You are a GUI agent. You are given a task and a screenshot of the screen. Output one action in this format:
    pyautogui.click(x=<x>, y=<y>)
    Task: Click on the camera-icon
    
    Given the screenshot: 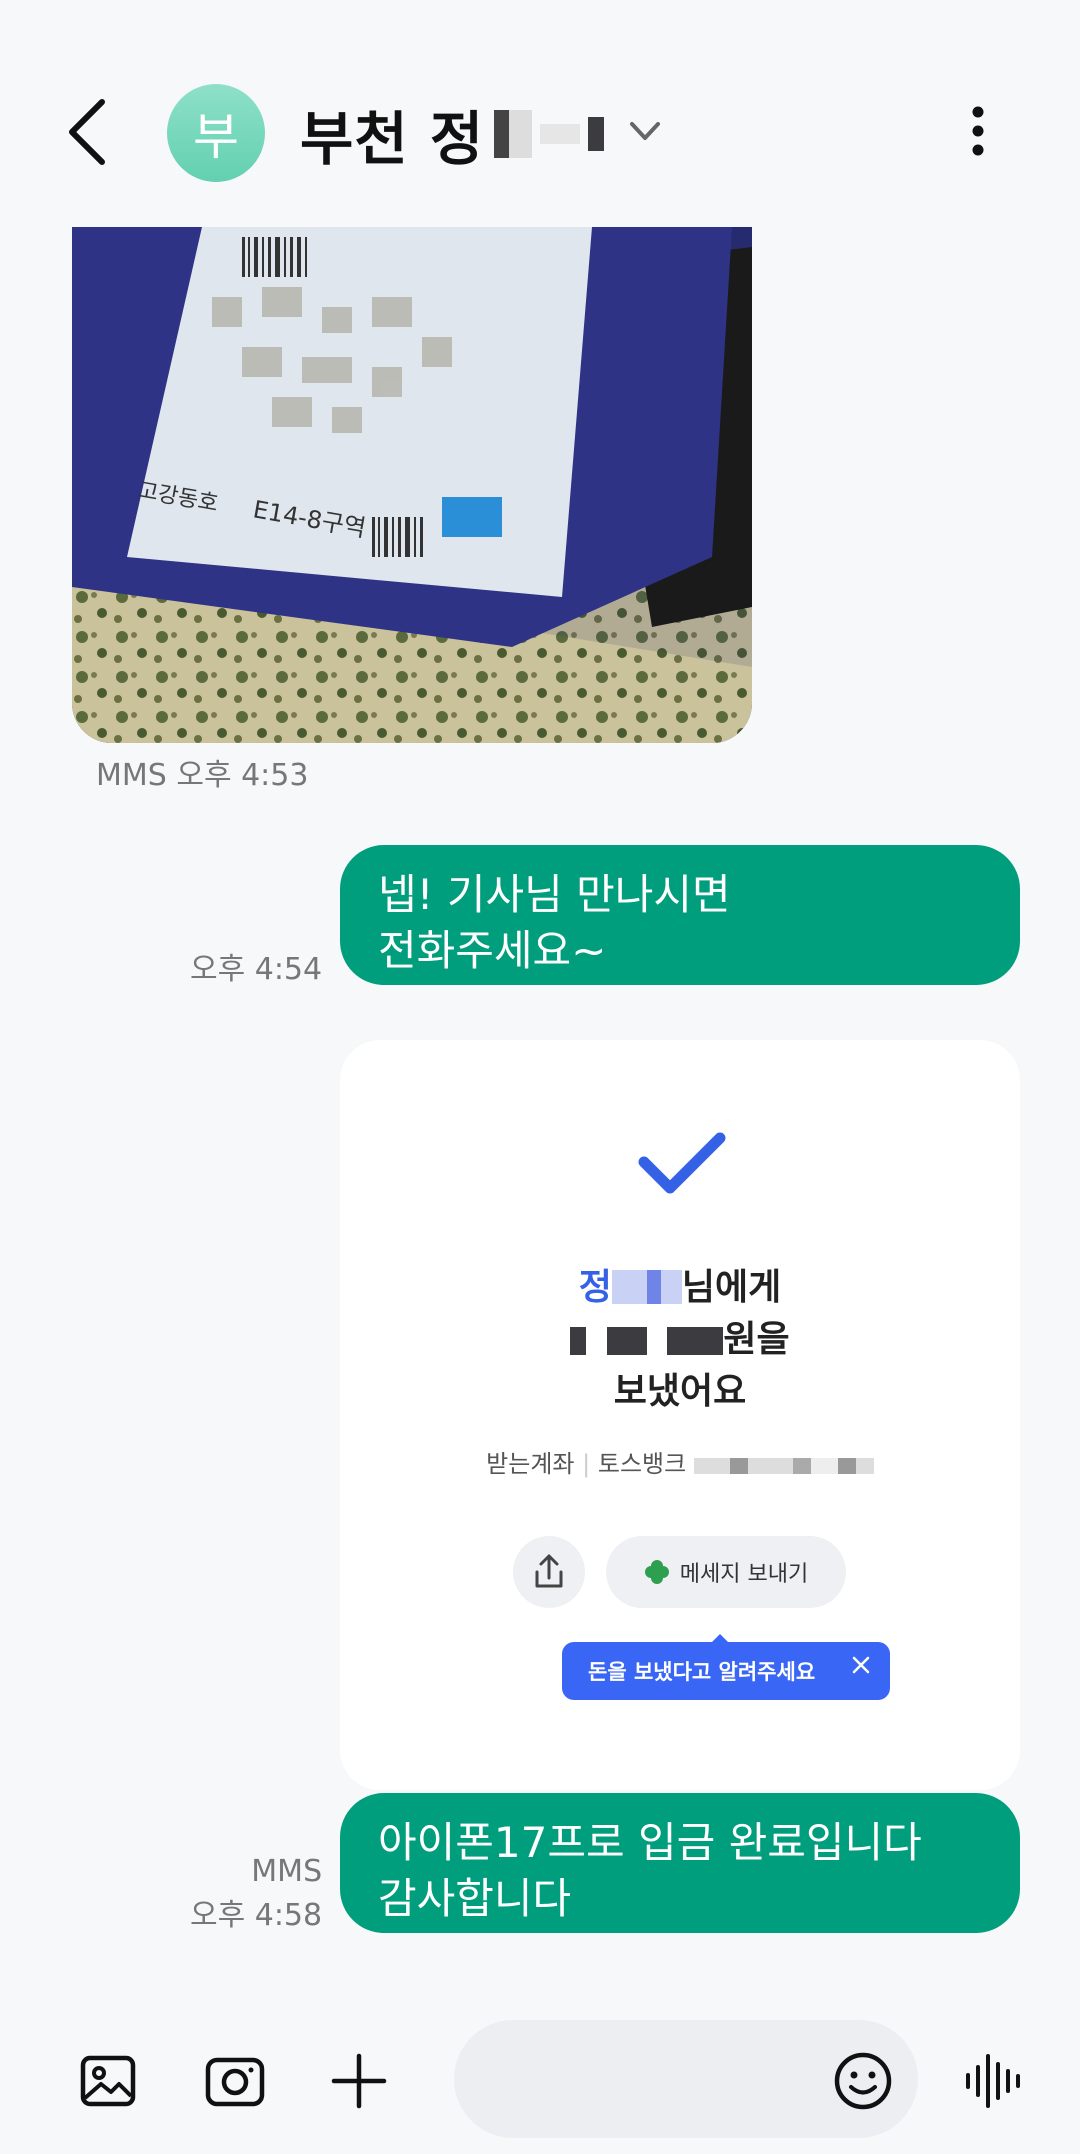 What is the action you would take?
    pyautogui.click(x=235, y=2081)
    